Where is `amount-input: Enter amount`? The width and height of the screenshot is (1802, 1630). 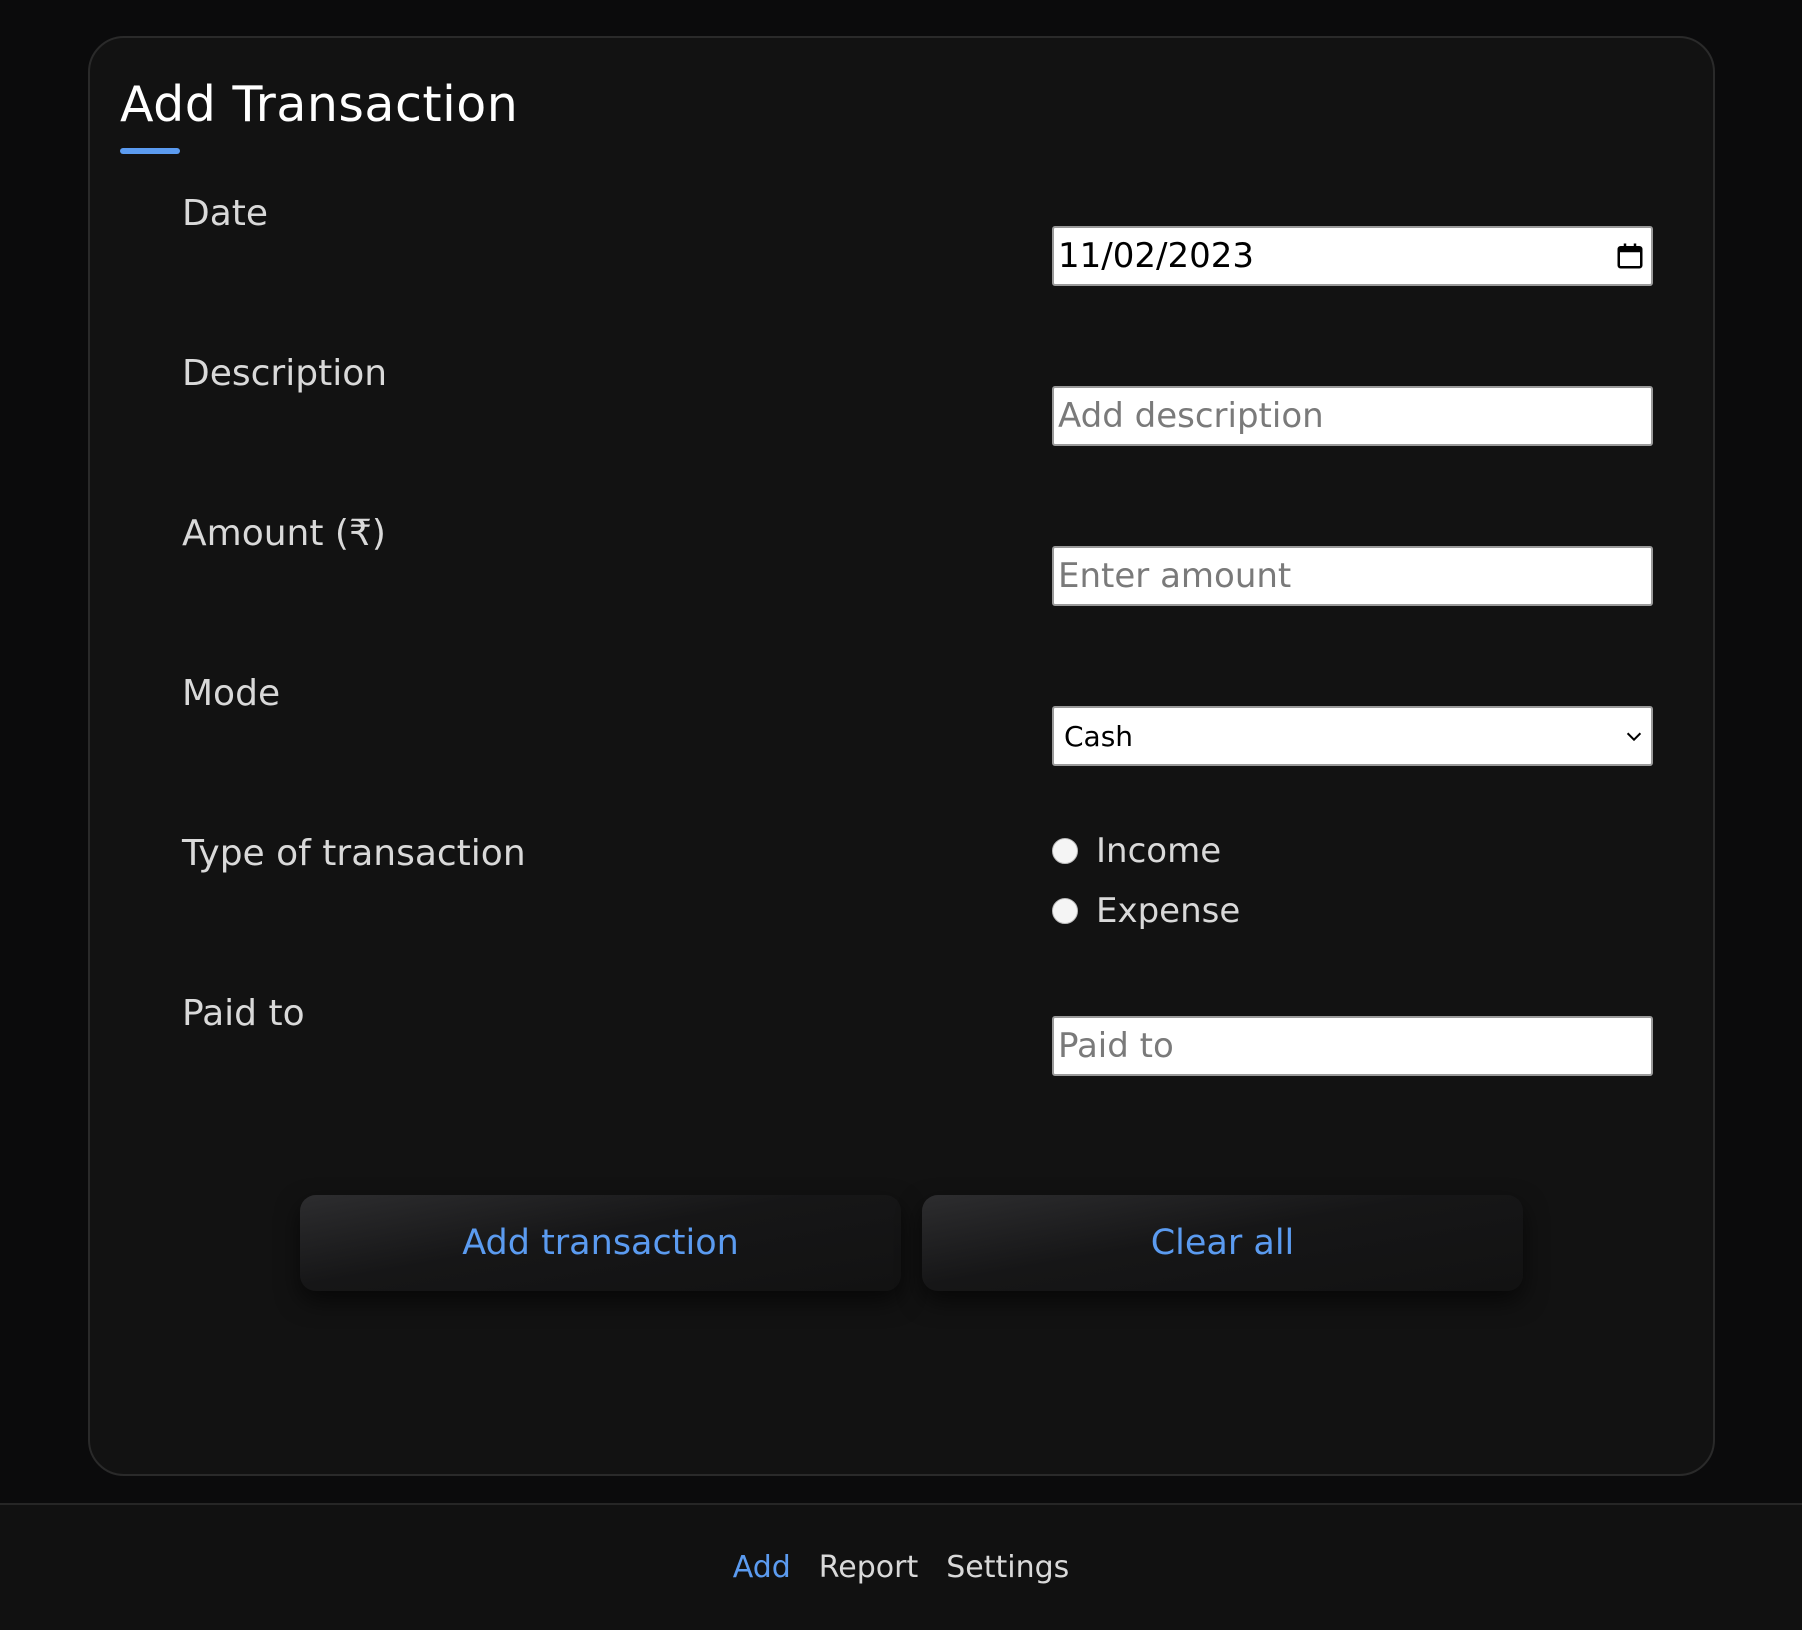 amount-input: Enter amount is located at coordinates (1352, 576).